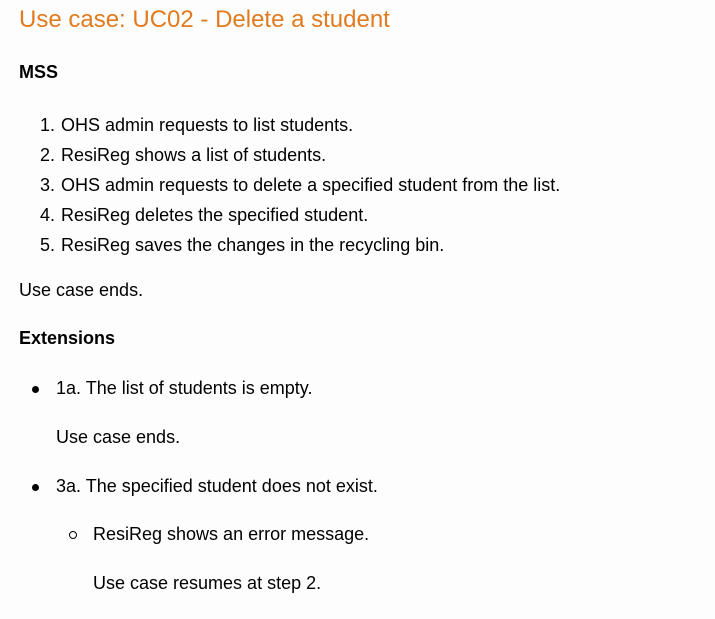 Image resolution: width=715 pixels, height=619 pixels. What do you see at coordinates (231, 534) in the screenshot?
I see `extension-sub-item: ResiReg shows an error message.` at bounding box center [231, 534].